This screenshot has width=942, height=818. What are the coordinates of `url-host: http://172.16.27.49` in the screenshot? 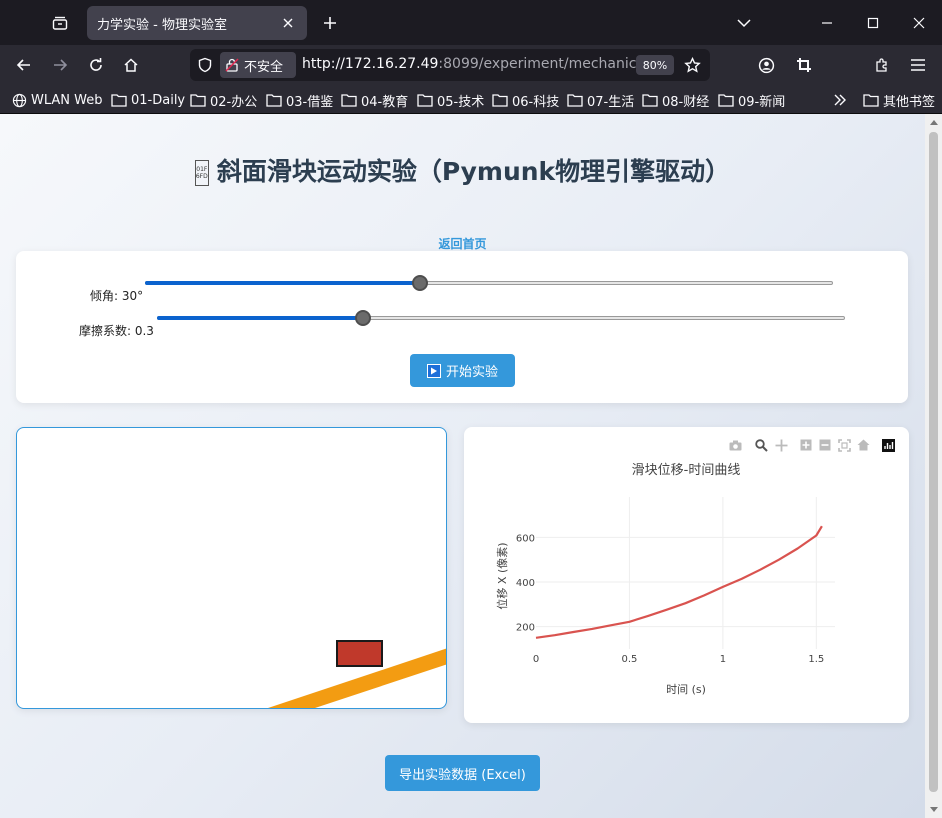 It's located at (370, 64).